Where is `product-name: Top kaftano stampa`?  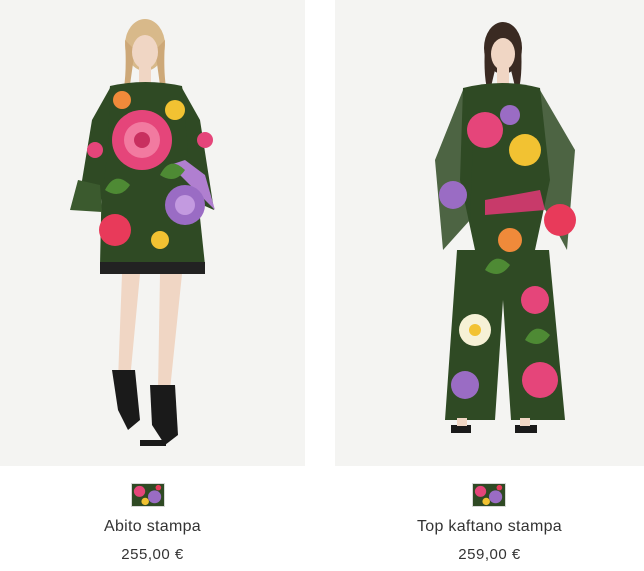 product-name: Top kaftano stampa is located at coordinates (489, 527).